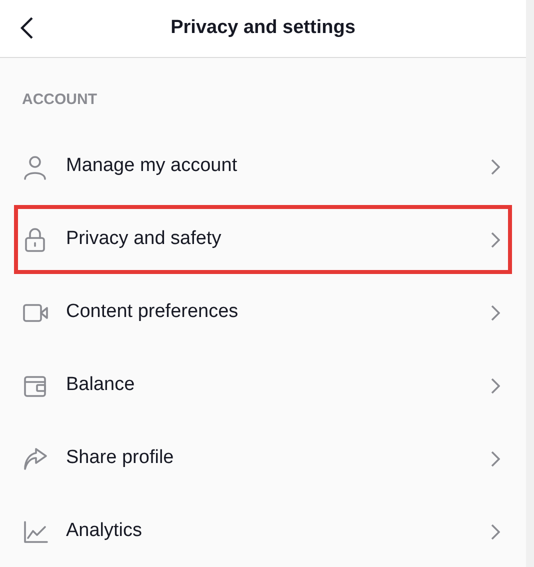 Image resolution: width=534 pixels, height=567 pixels. Describe the element at coordinates (263, 28) in the screenshot. I see `page-title: Privacy and settings` at that location.